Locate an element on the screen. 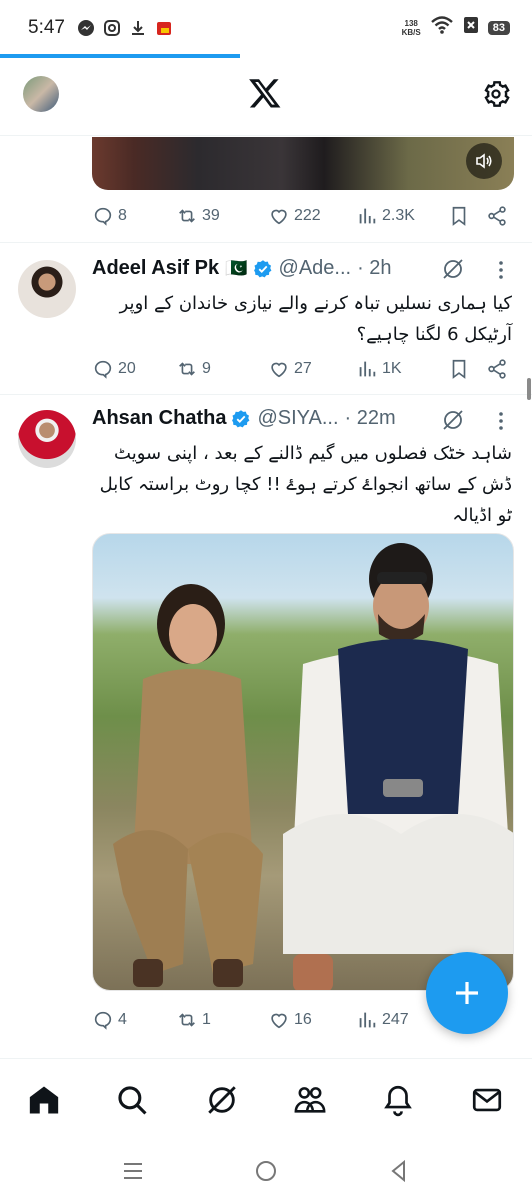 Image resolution: width=532 pixels, height=1200 pixels. volume-button is located at coordinates (484, 161).